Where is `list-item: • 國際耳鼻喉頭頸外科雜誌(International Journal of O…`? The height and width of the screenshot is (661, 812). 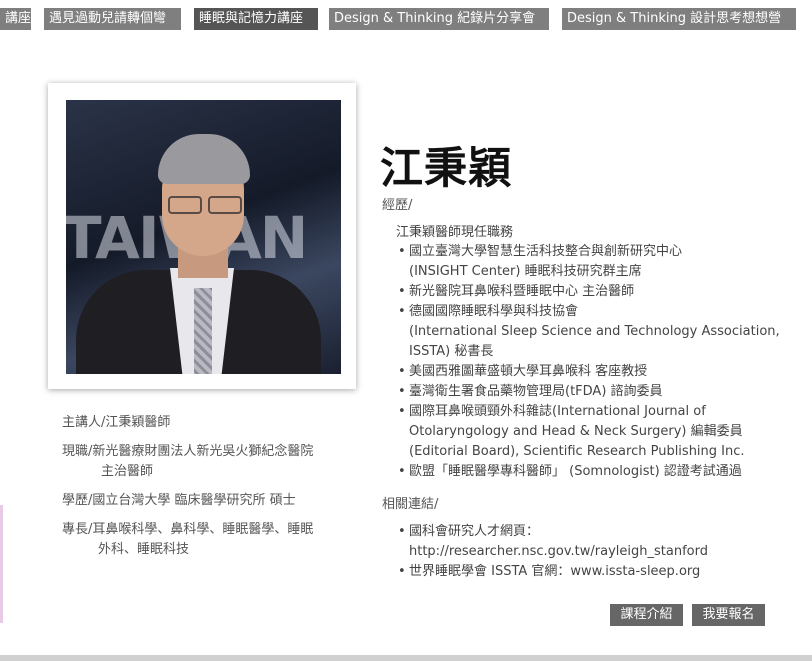 list-item: • 國際耳鼻喉頭頸外科雜誌(International Journal of O… is located at coordinates (571, 431).